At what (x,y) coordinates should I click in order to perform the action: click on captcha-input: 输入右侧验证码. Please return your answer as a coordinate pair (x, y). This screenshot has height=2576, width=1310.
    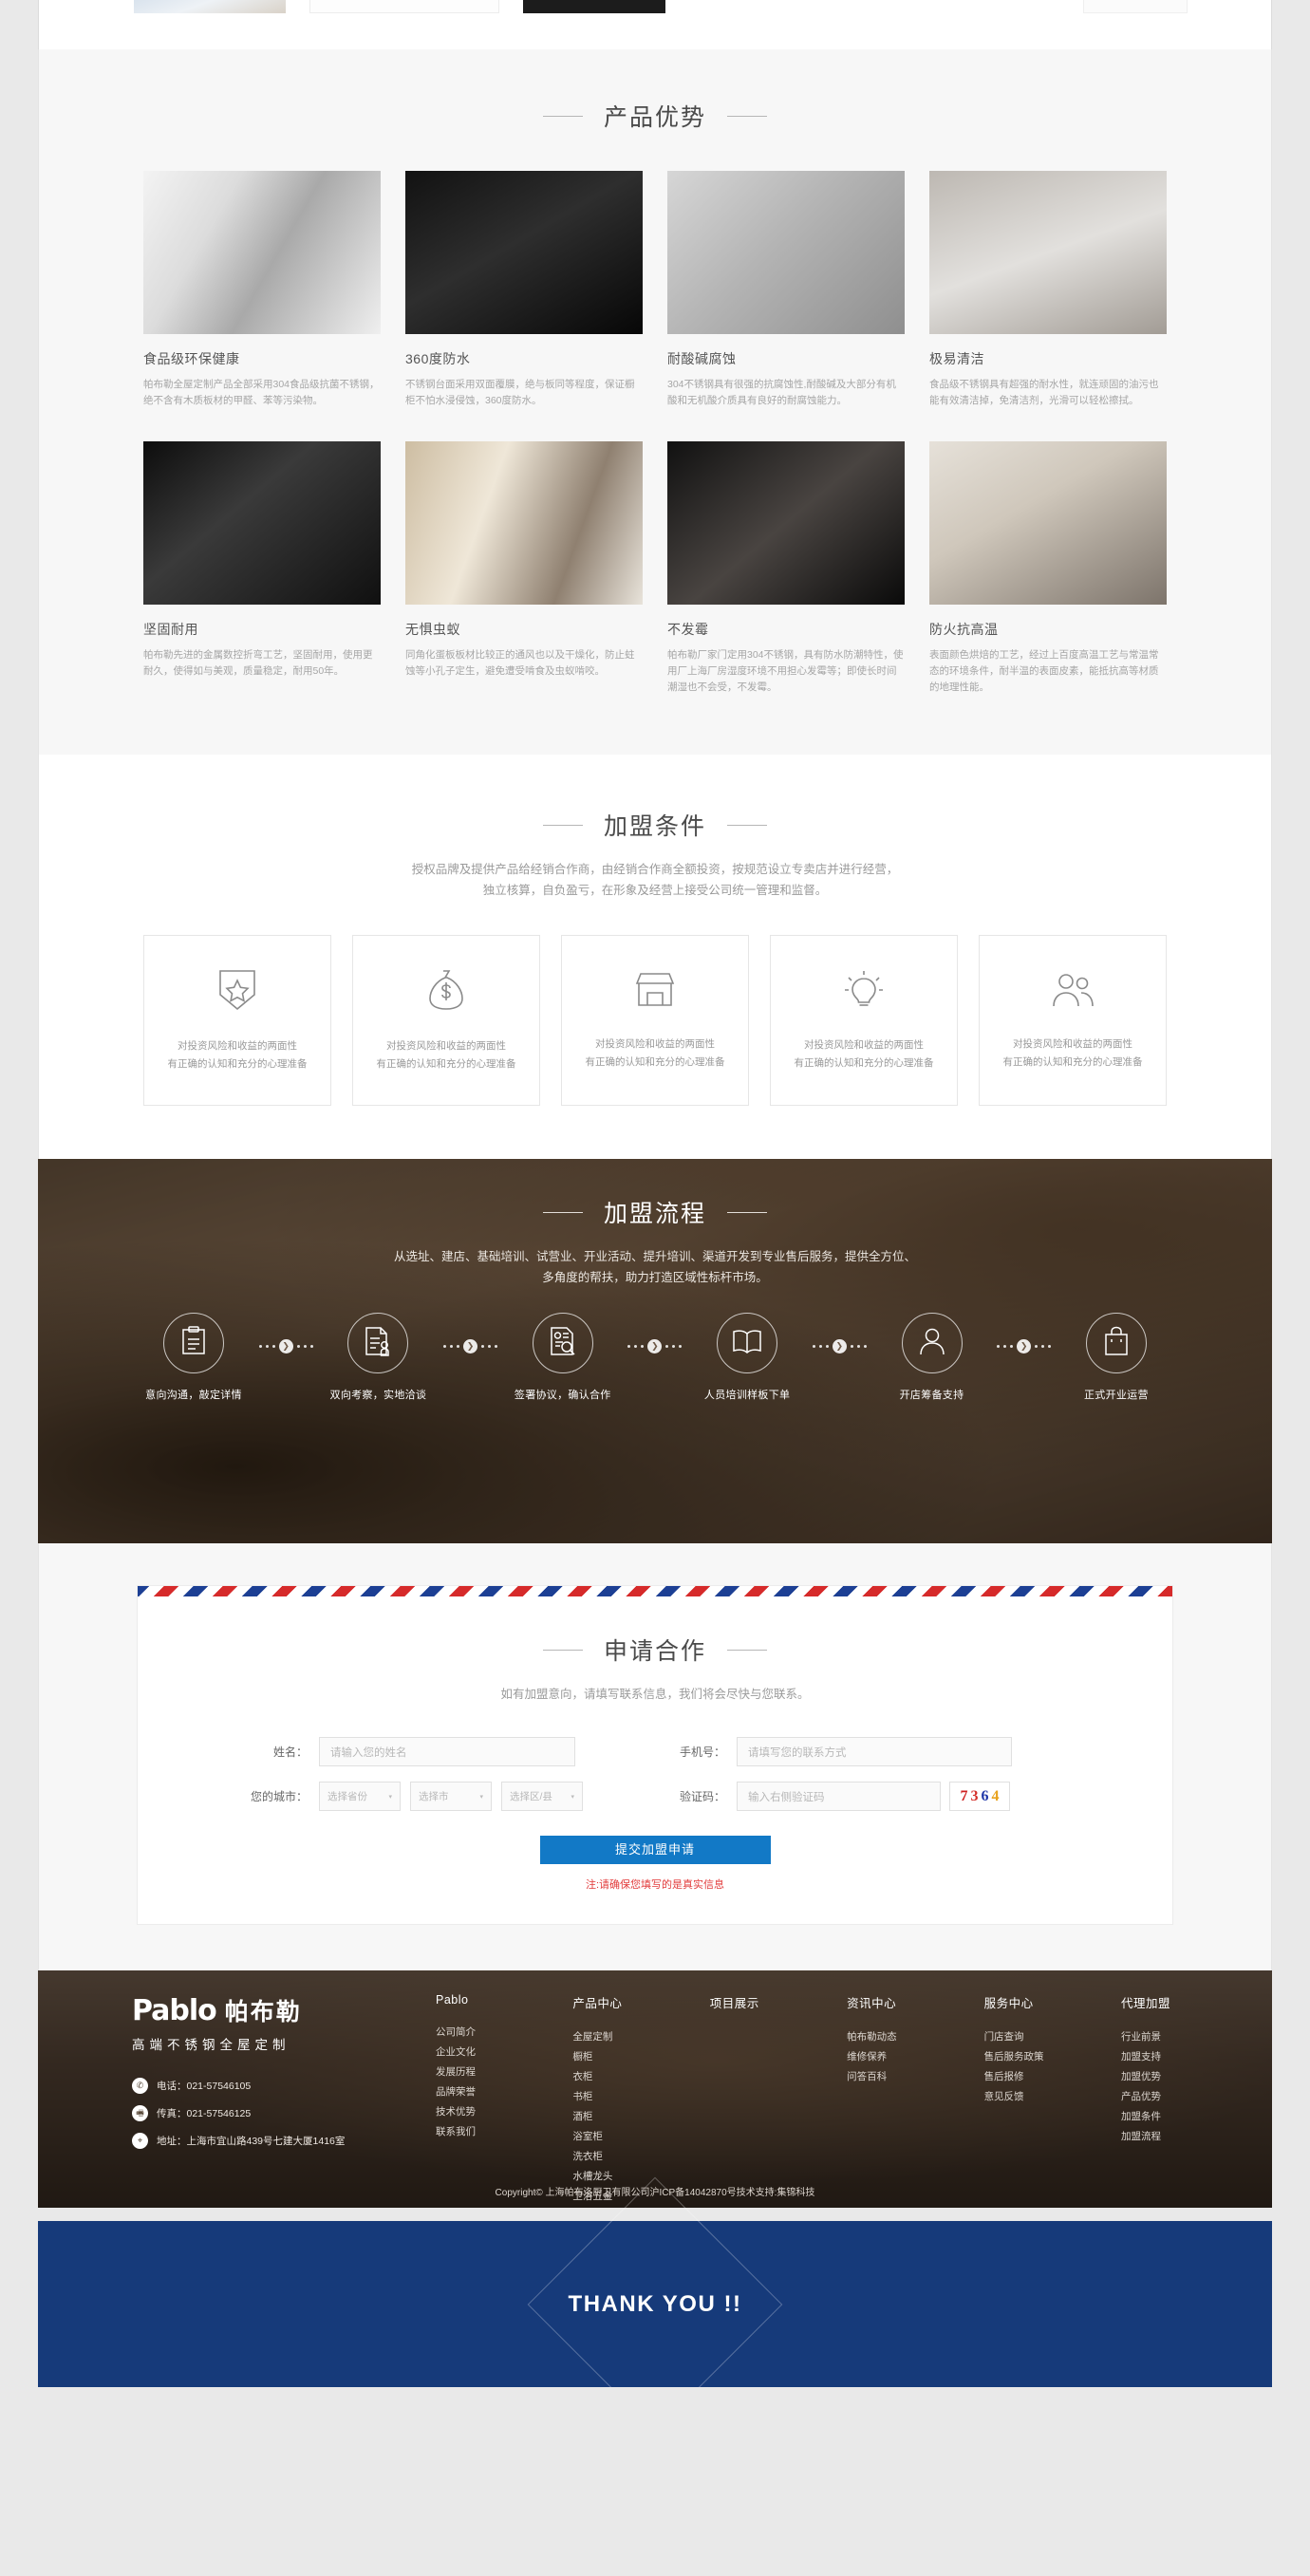
    Looking at the image, I should click on (839, 1797).